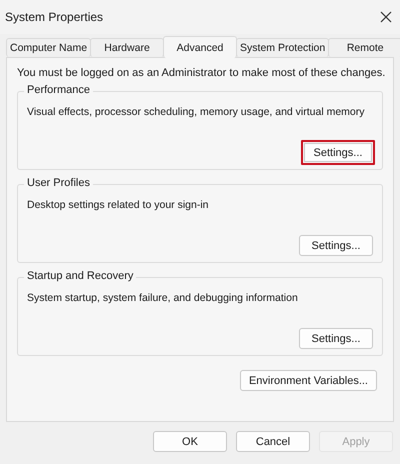  Describe the element at coordinates (54, 17) in the screenshot. I see `window-title: System Properties` at that location.